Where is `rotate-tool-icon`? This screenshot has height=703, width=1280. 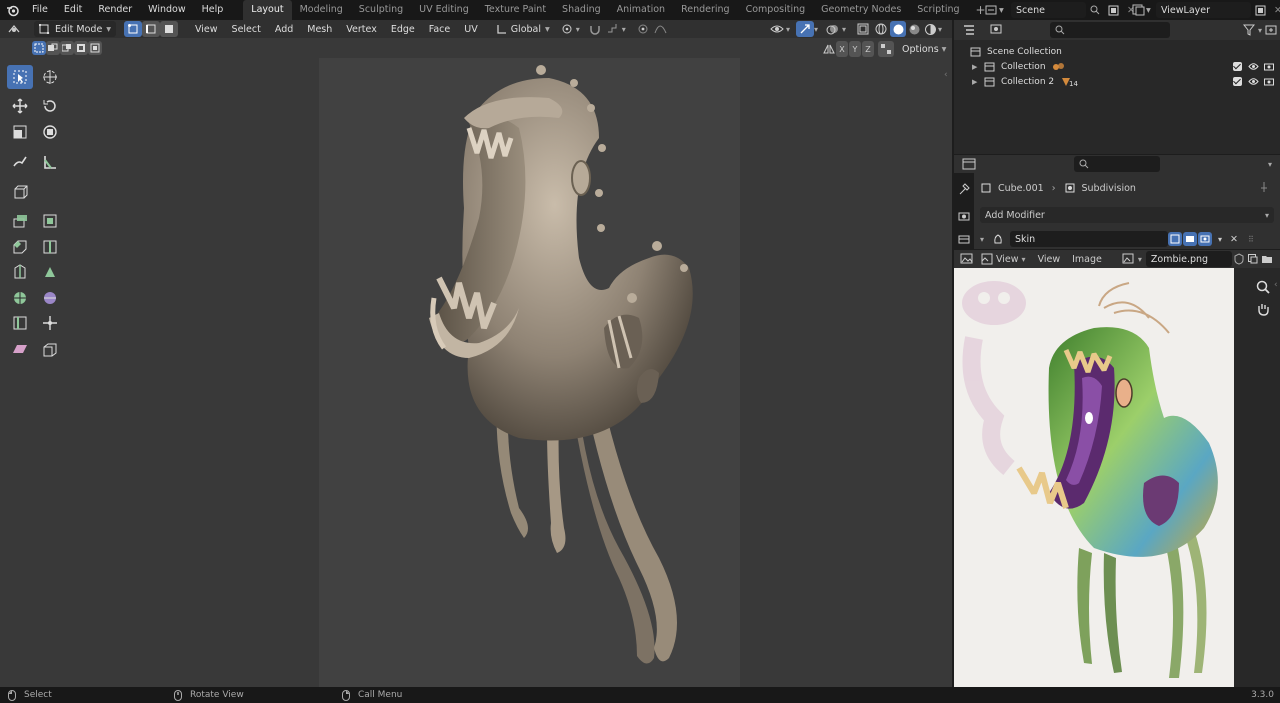 rotate-tool-icon is located at coordinates (50, 106).